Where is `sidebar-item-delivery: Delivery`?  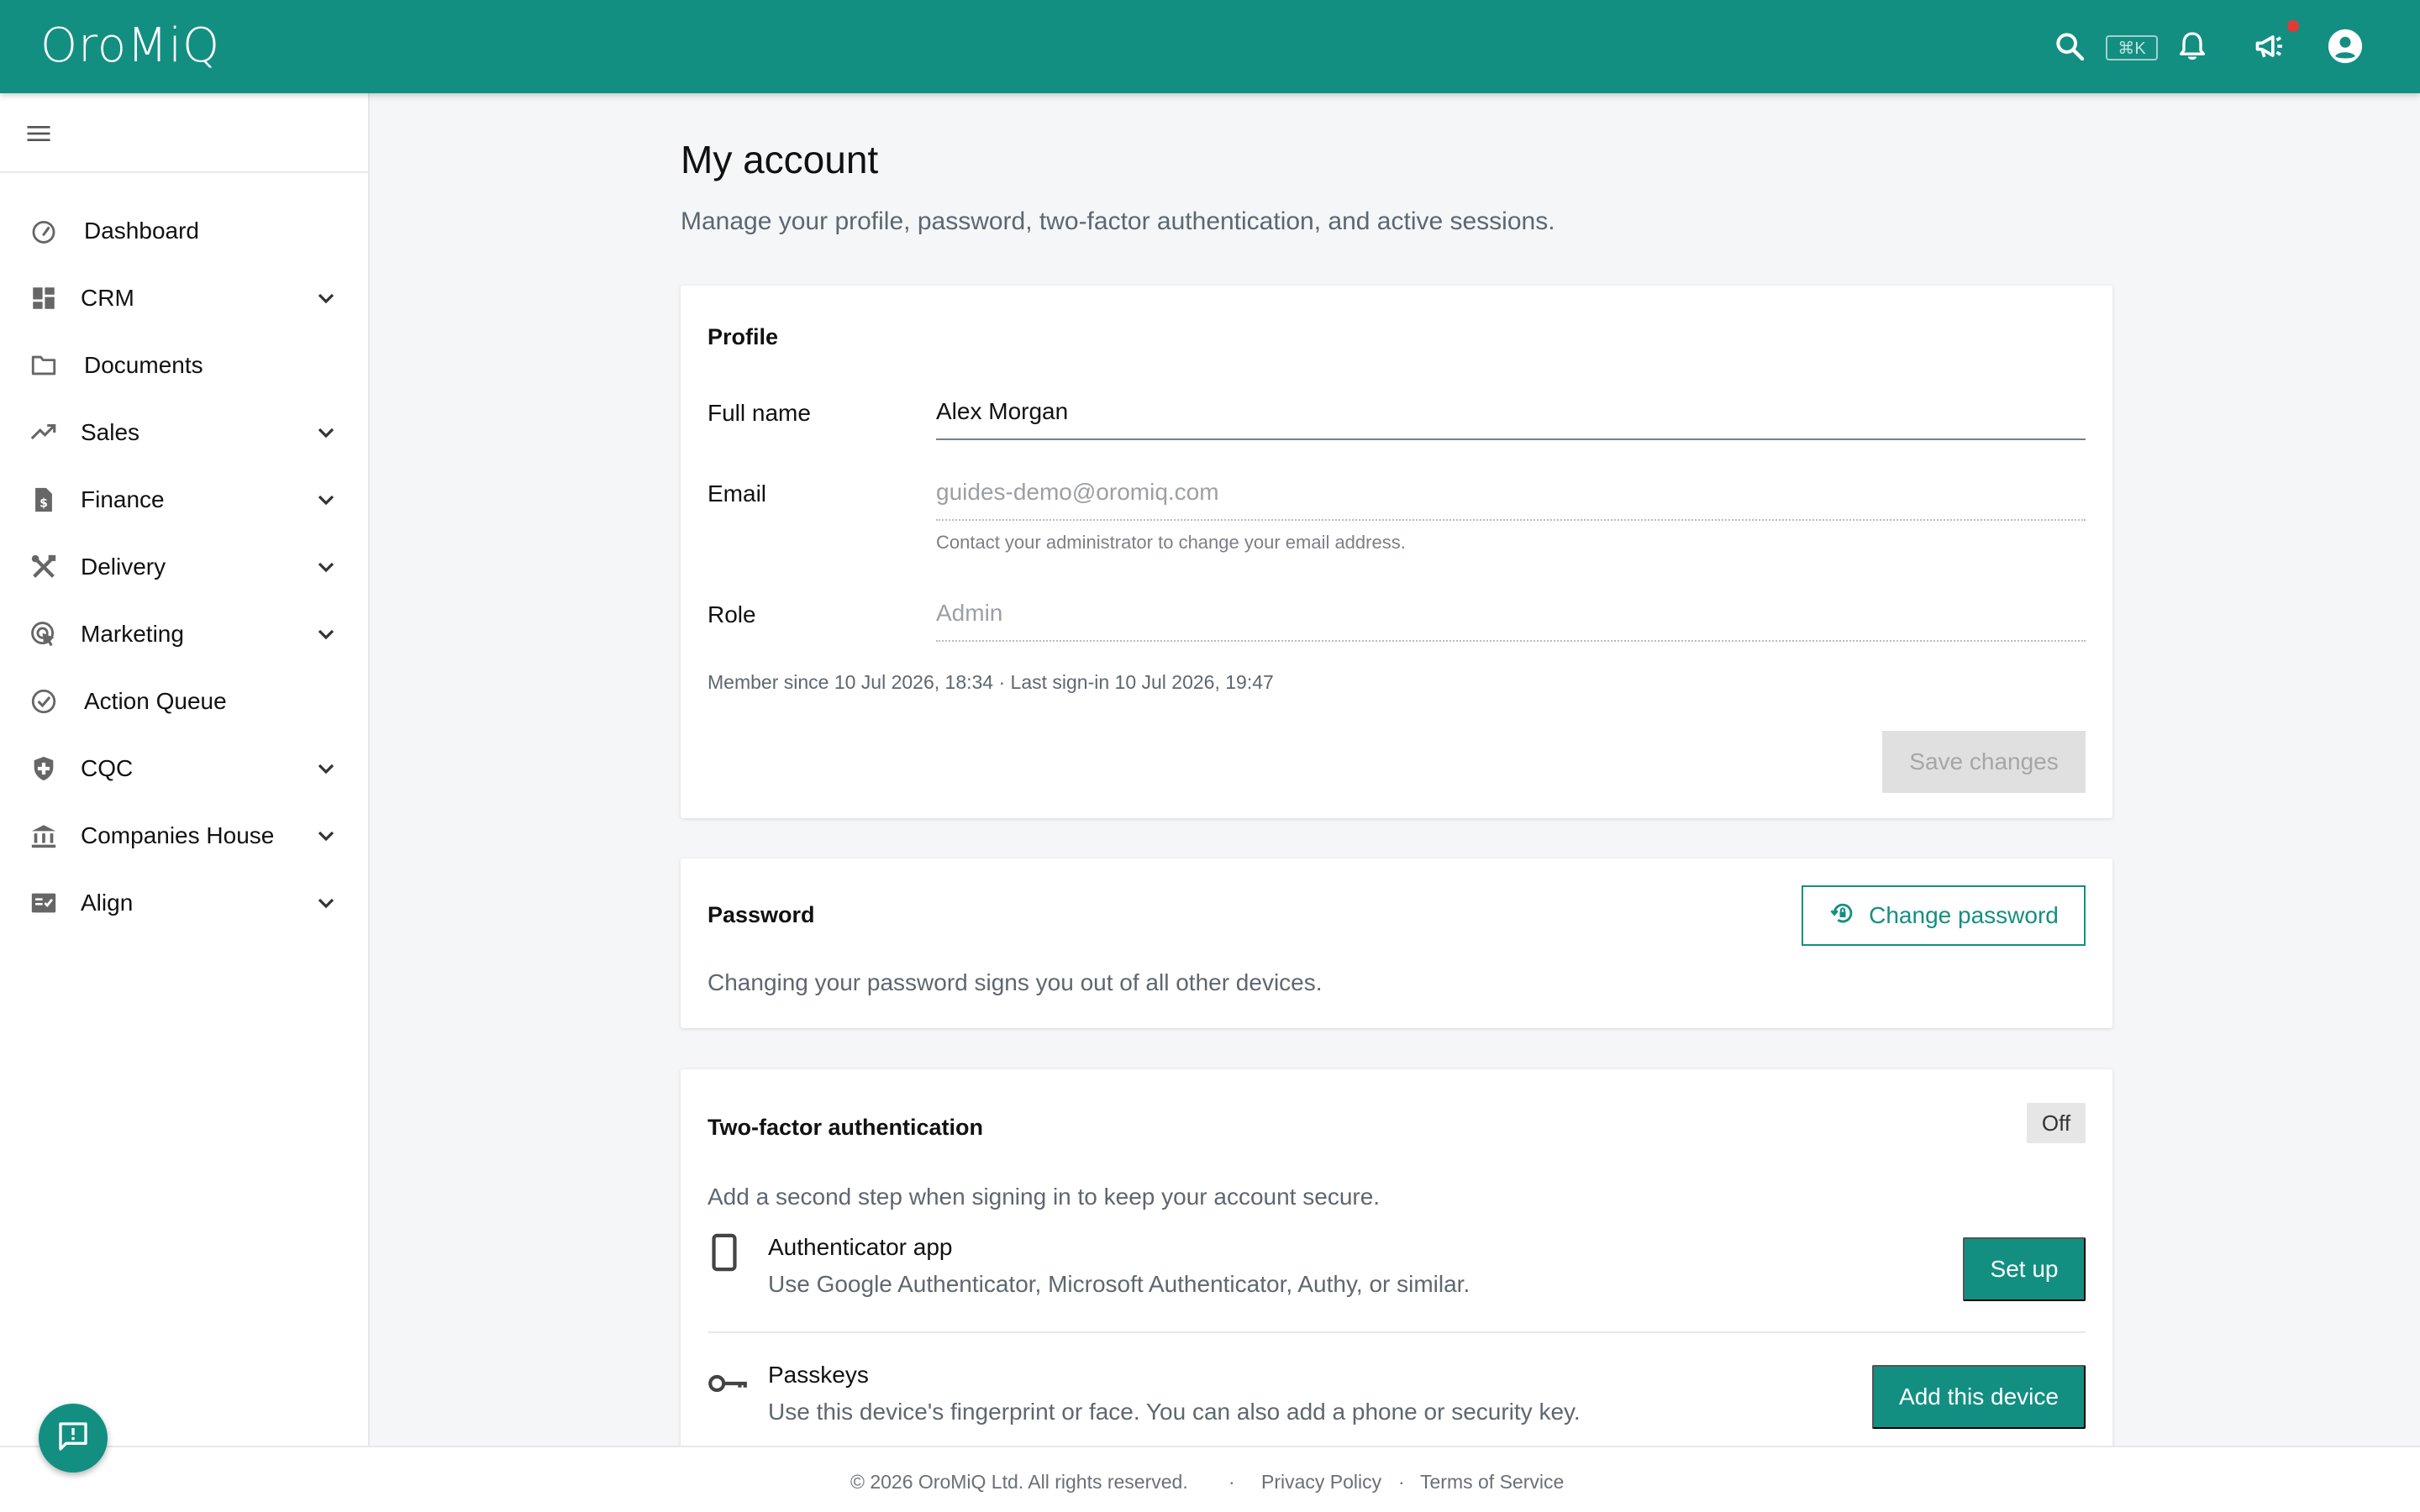
sidebar-item-delivery: Delivery is located at coordinates (185, 567).